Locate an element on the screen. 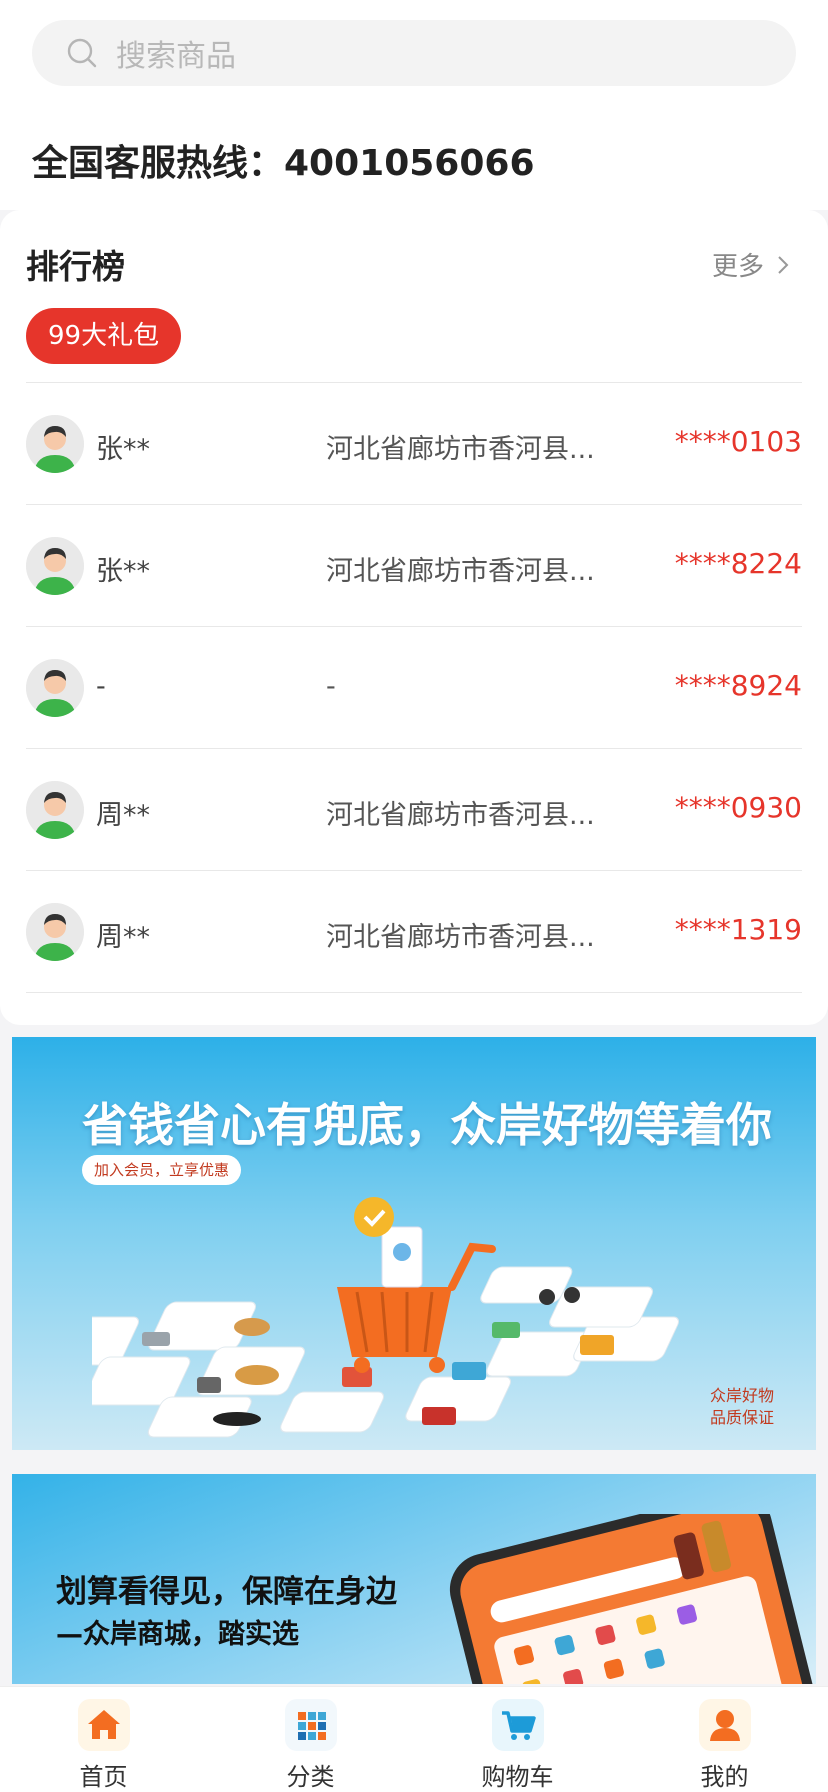 The width and height of the screenshot is (828, 1792). ranking-row: 周** 河北省廊坊市香河县... ****1319 is located at coordinates (414, 932).